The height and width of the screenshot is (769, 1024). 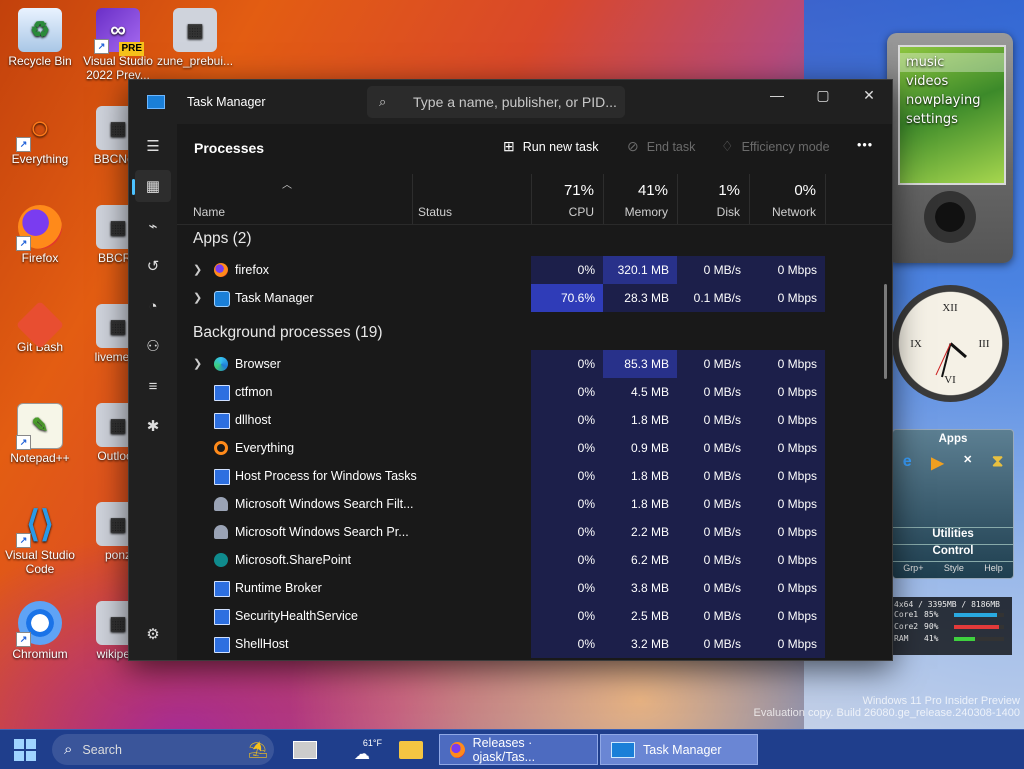 I want to click on window-title: Task Manager, so click(x=226, y=102).